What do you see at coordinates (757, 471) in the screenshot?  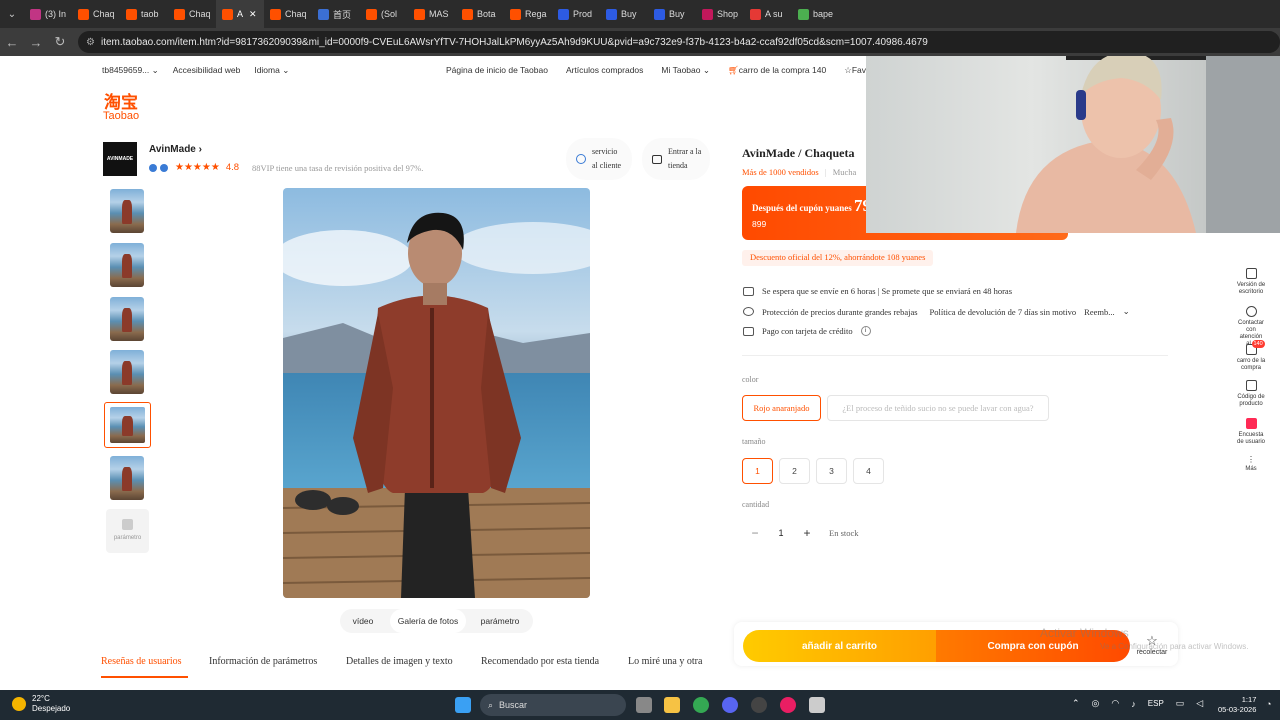 I see `size-option-1: 1` at bounding box center [757, 471].